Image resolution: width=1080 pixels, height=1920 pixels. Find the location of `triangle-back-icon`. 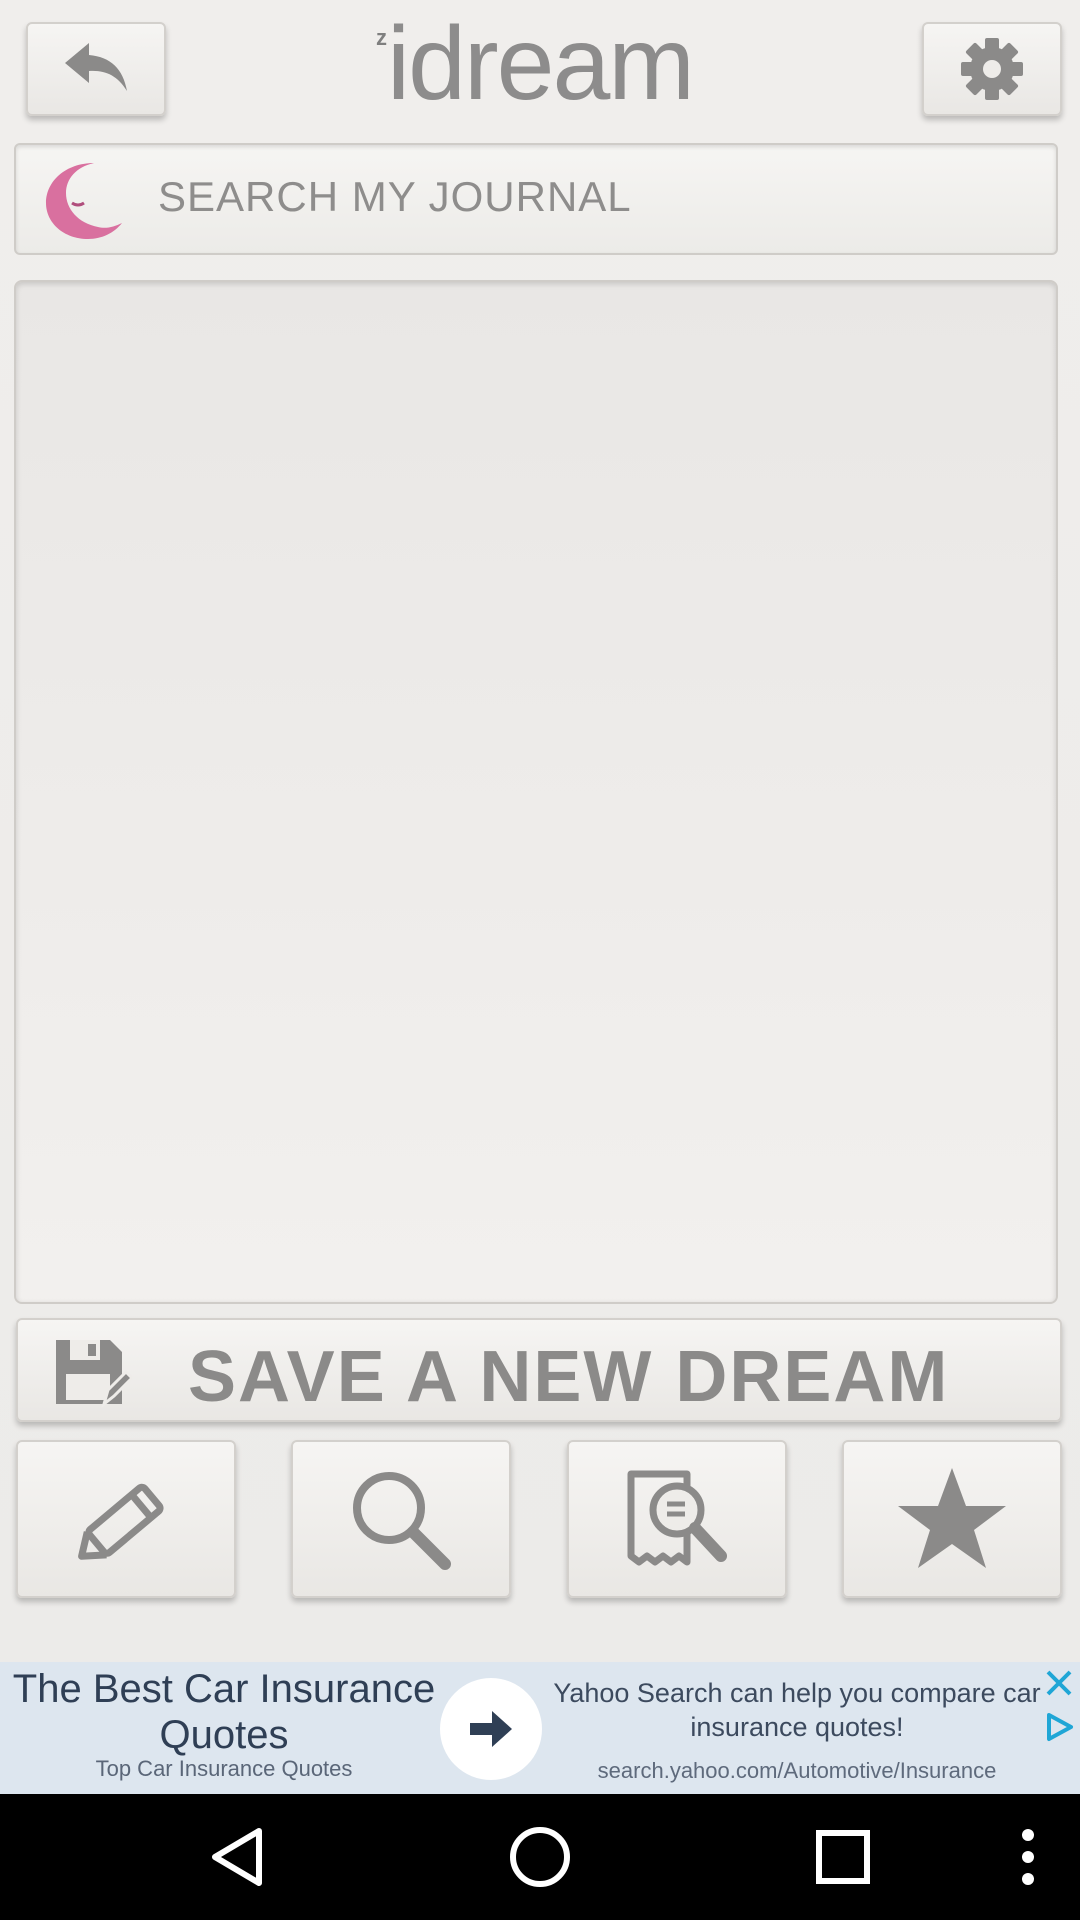

triangle-back-icon is located at coordinates (237, 1857).